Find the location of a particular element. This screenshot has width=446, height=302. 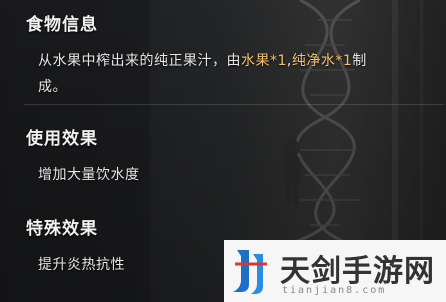

food-info-desc-prefix: 从水果中榨出来的纯正果汁，由 is located at coordinates (139, 61).